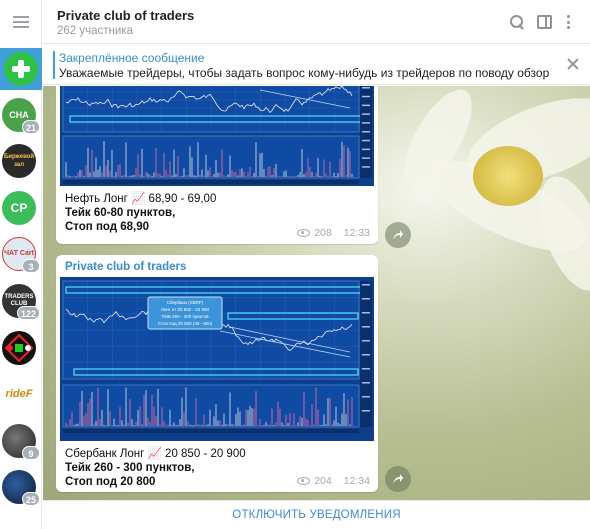 Image resolution: width=590 pixels, height=529 pixels. I want to click on message-meta-2: 204 12:34, so click(333, 481).